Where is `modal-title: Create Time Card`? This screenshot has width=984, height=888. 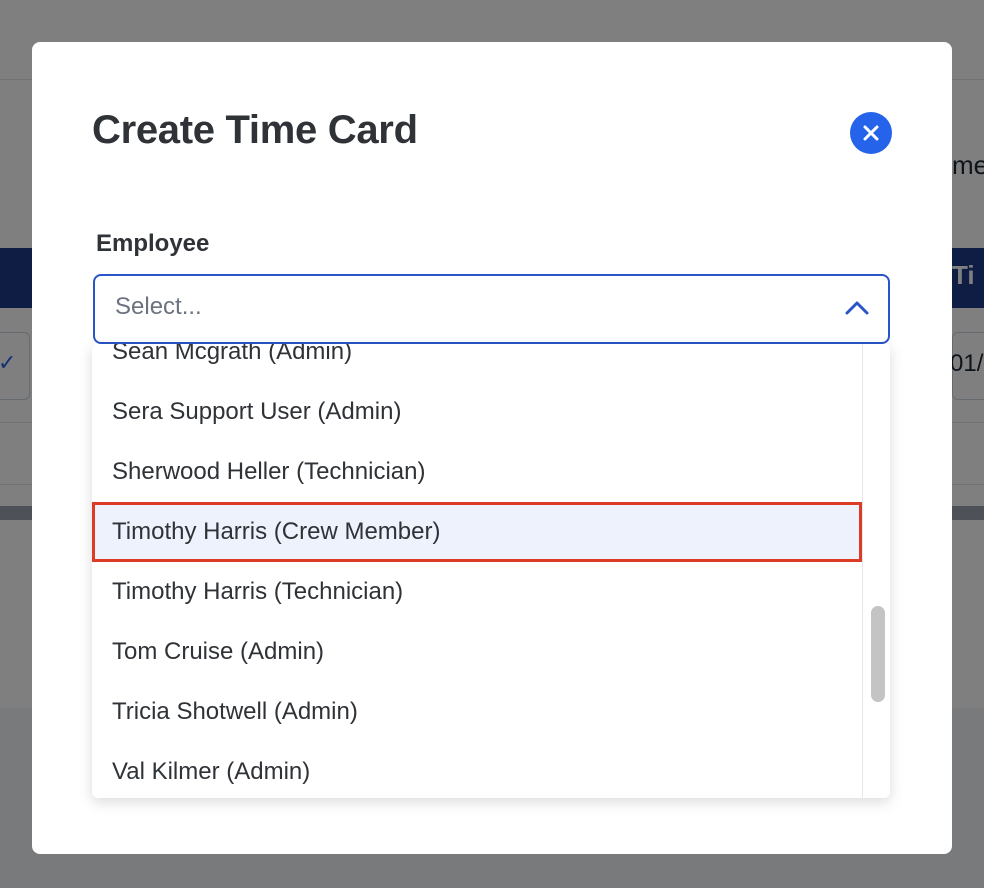
modal-title: Create Time Card is located at coordinates (255, 130).